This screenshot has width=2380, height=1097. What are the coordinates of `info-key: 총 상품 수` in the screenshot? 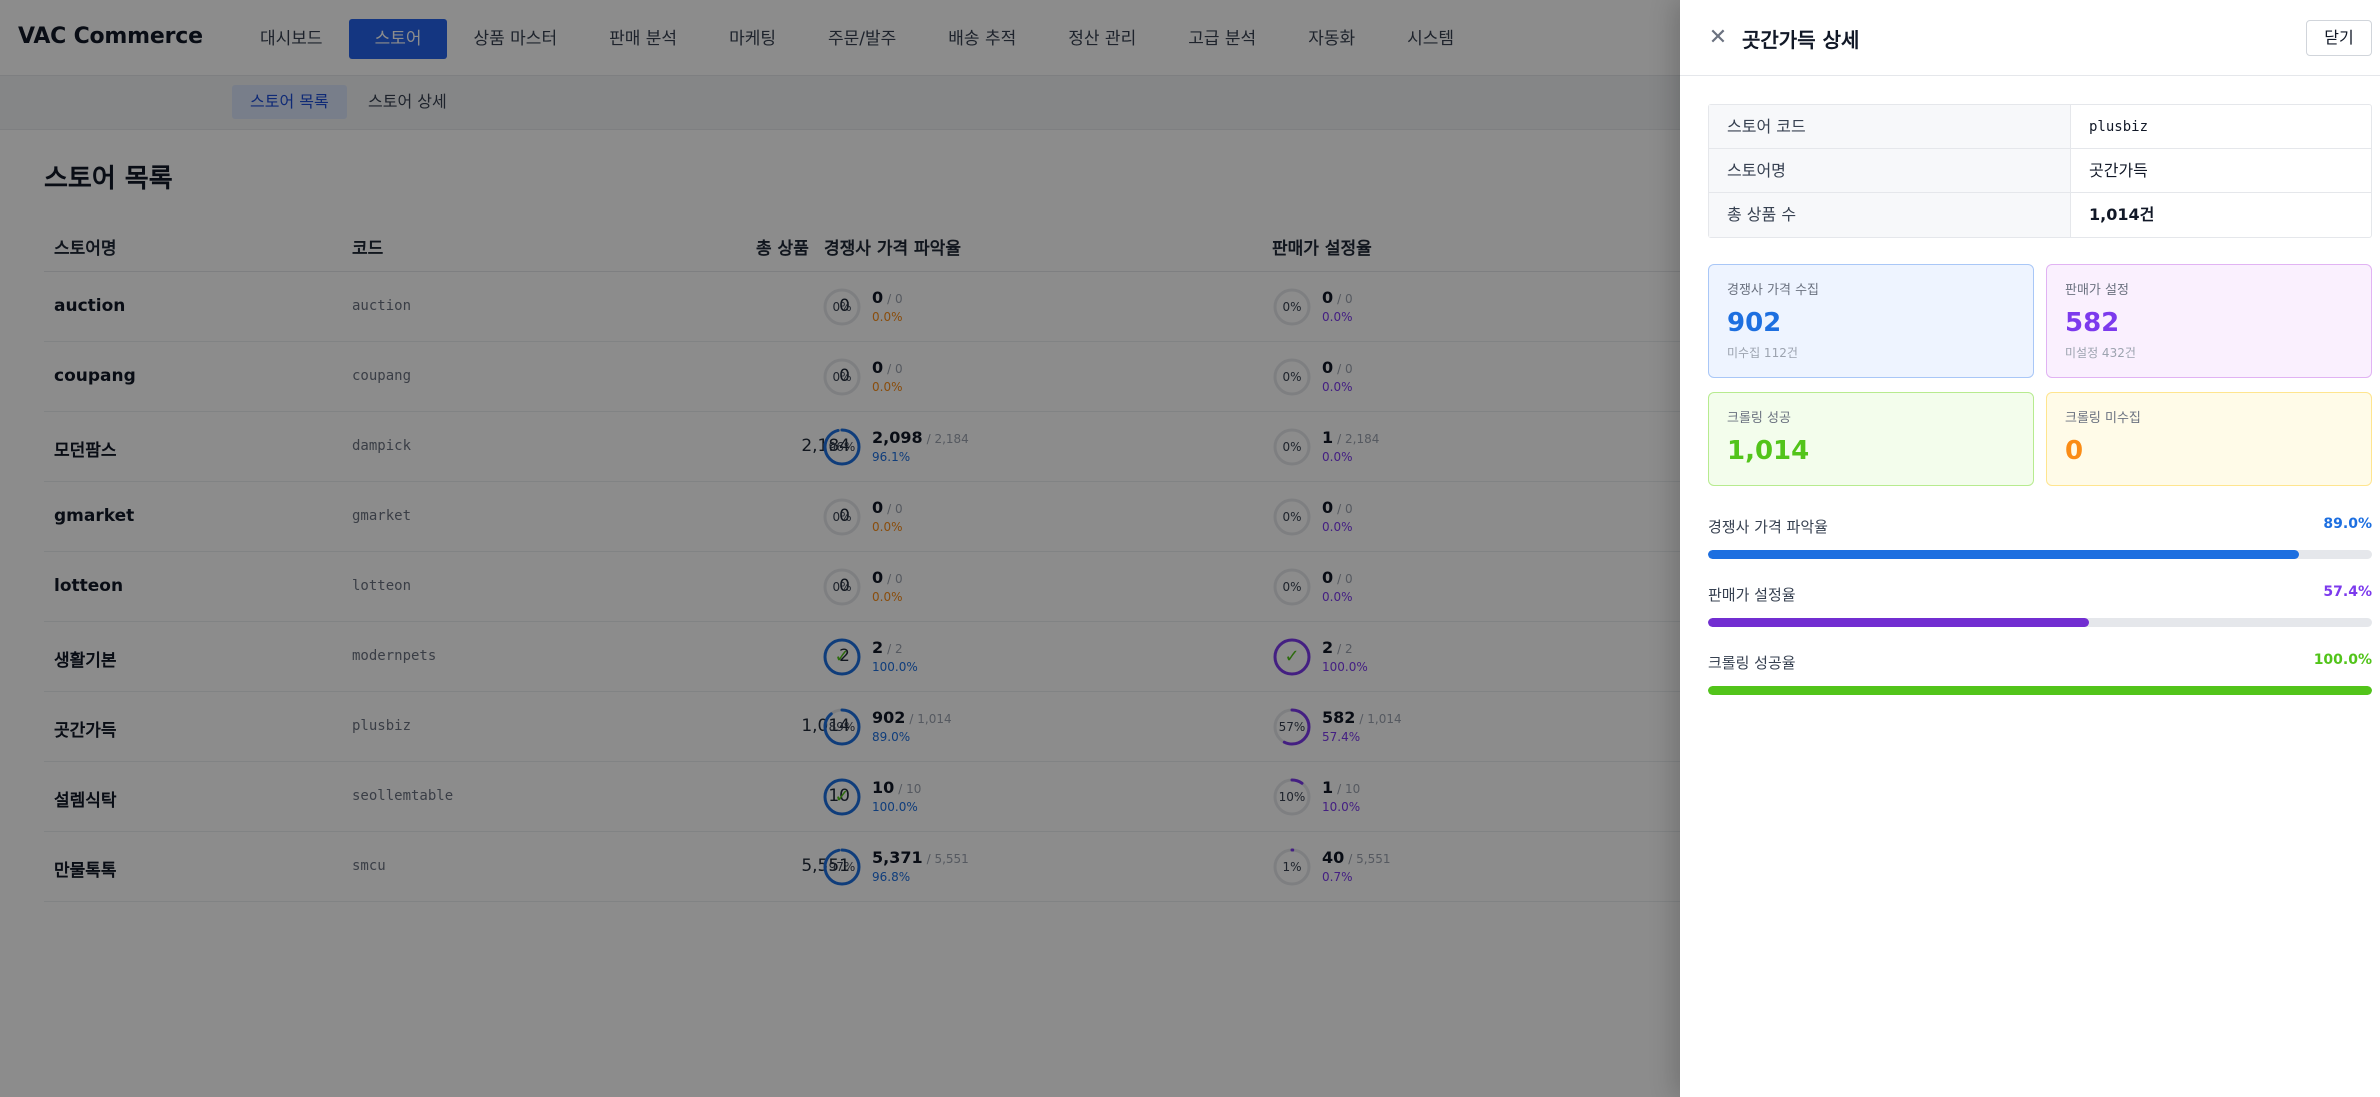 It's located at (1890, 215).